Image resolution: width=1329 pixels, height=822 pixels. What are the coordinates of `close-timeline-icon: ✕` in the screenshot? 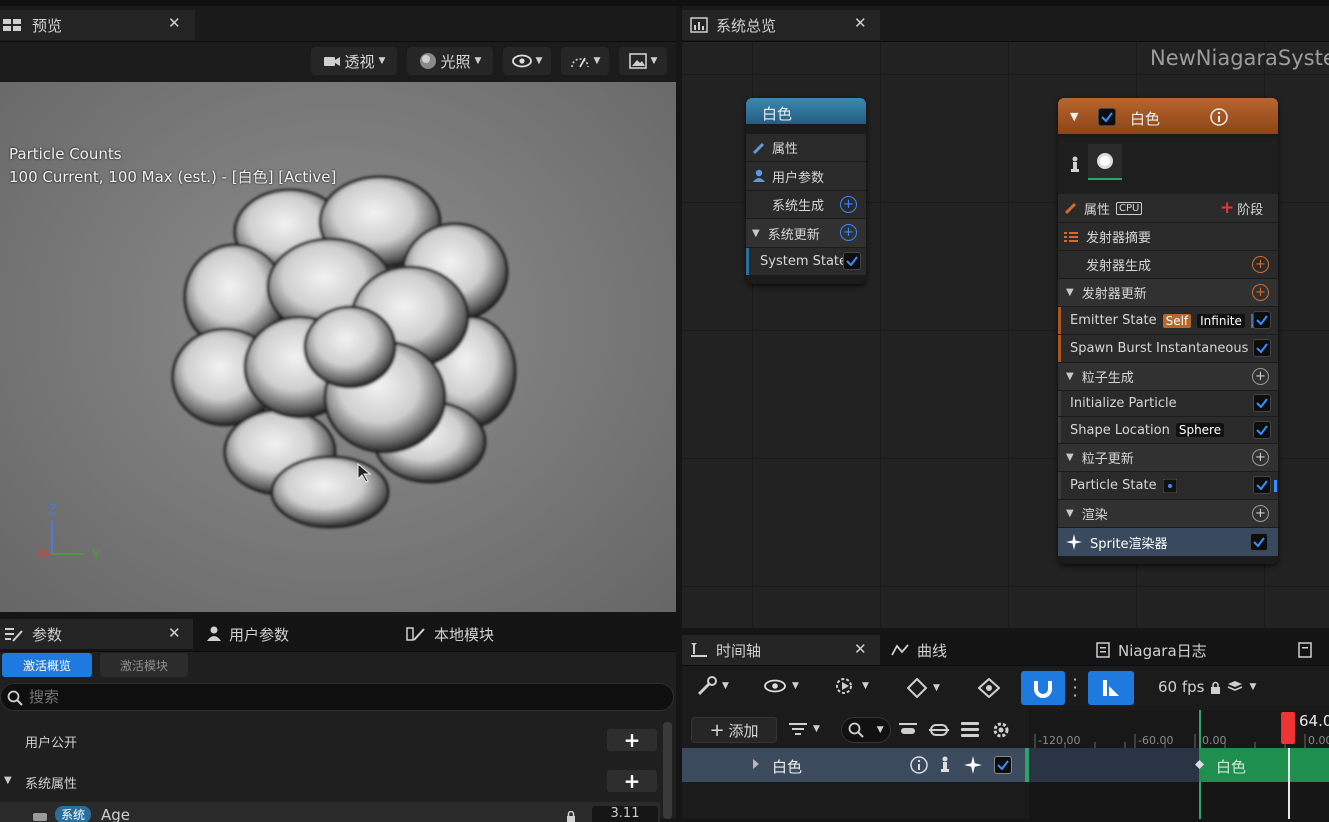 It's located at (860, 649).